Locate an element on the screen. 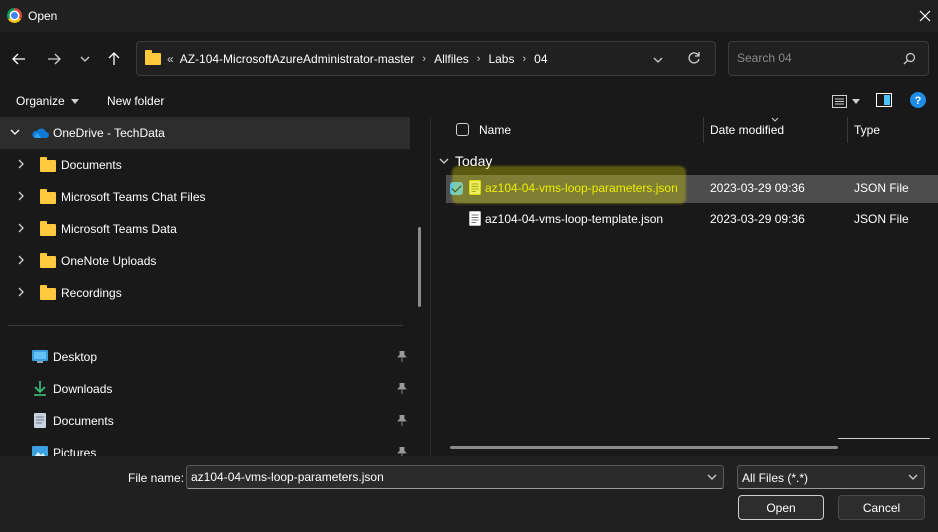 The image size is (938, 532). close-button is located at coordinates (925, 16).